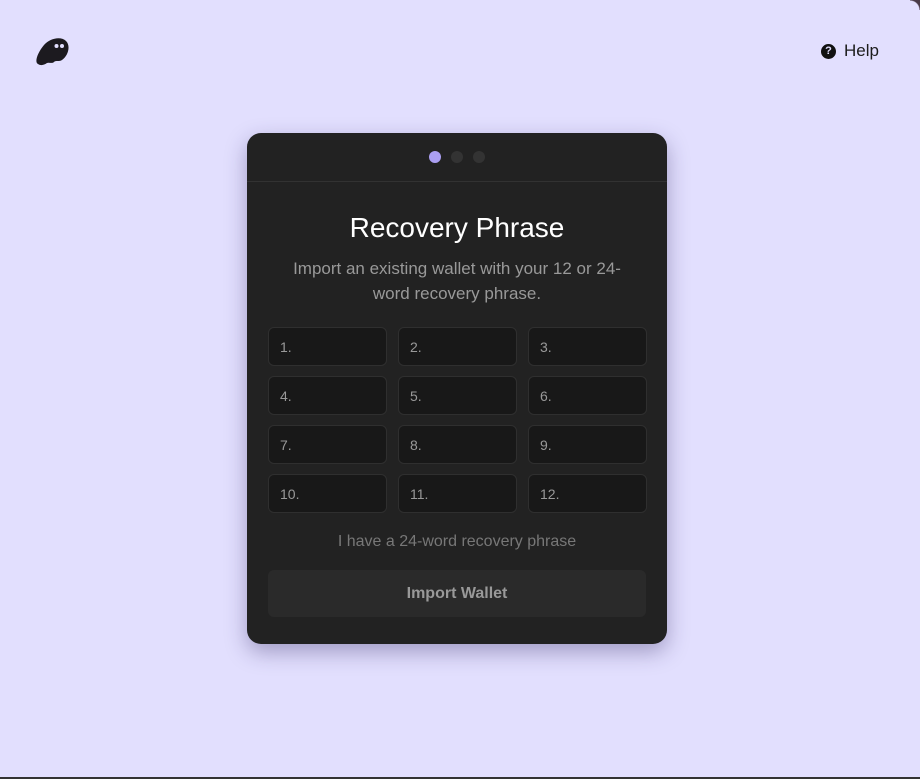 The image size is (920, 779). I want to click on step-indicator, so click(457, 157).